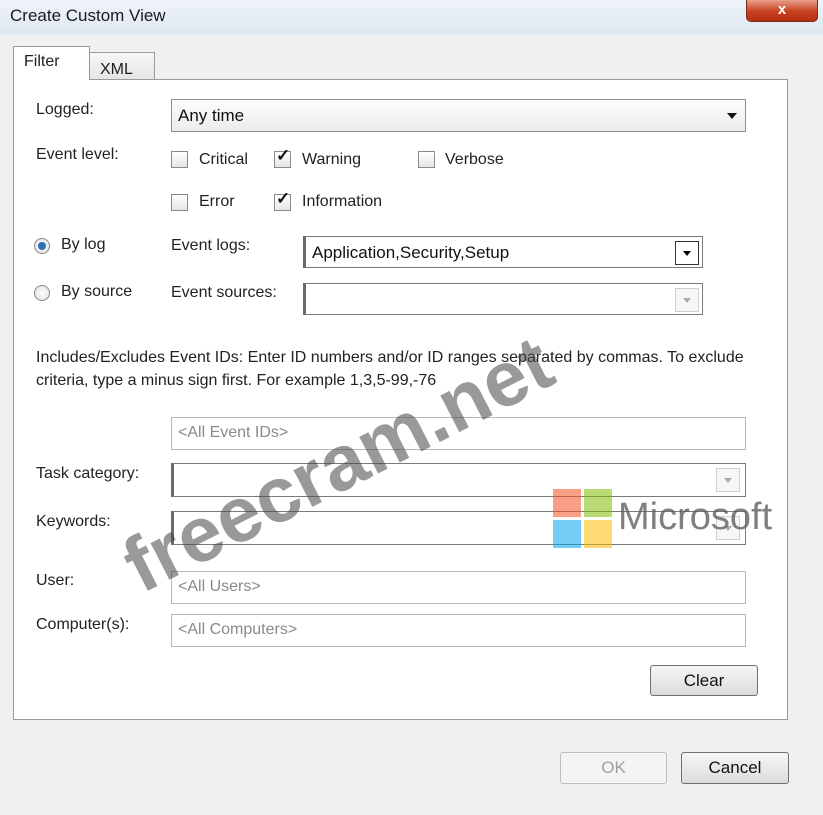 The width and height of the screenshot is (823, 815). What do you see at coordinates (77, 154) in the screenshot?
I see `event-level-label: Event level:` at bounding box center [77, 154].